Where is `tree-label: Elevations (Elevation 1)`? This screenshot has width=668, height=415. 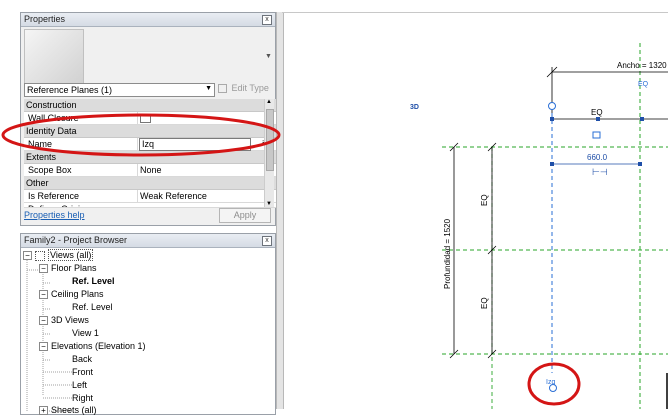 tree-label: Elevations (Elevation 1) is located at coordinates (98, 346).